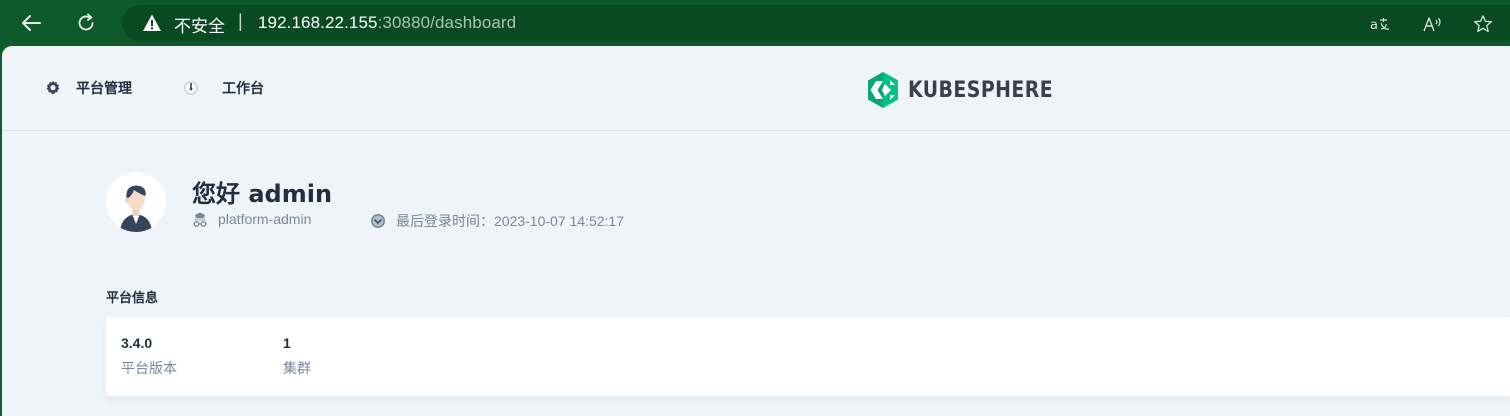 This screenshot has width=1510, height=416. I want to click on read-aloud-icon, so click(1433, 24).